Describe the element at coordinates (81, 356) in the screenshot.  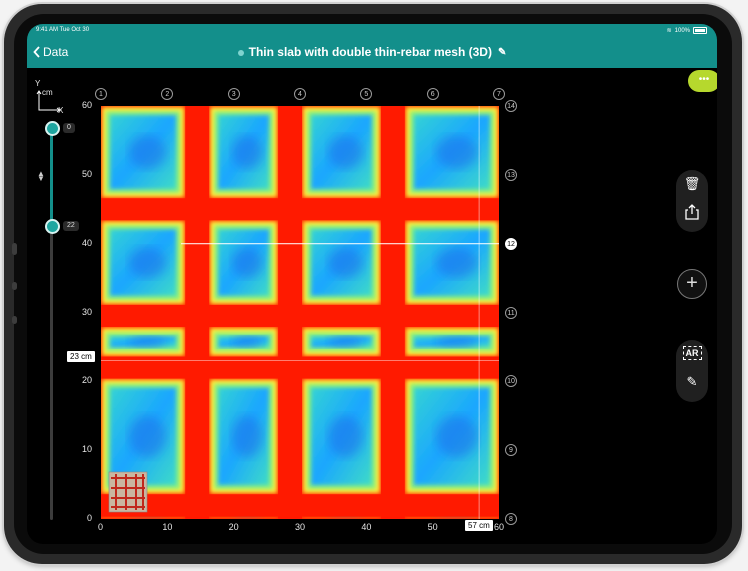
I see `cursor-y-readout: 23 cm` at that location.